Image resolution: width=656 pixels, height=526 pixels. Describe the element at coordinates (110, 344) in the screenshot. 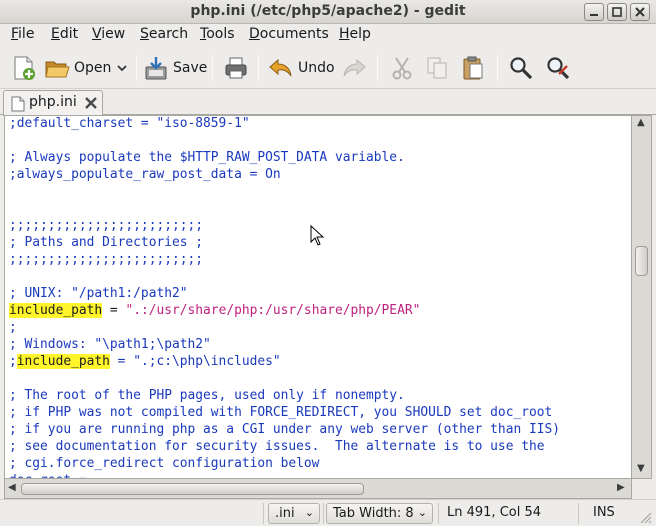

I see `code-token: ; Windows: "\path1;\path2"` at that location.